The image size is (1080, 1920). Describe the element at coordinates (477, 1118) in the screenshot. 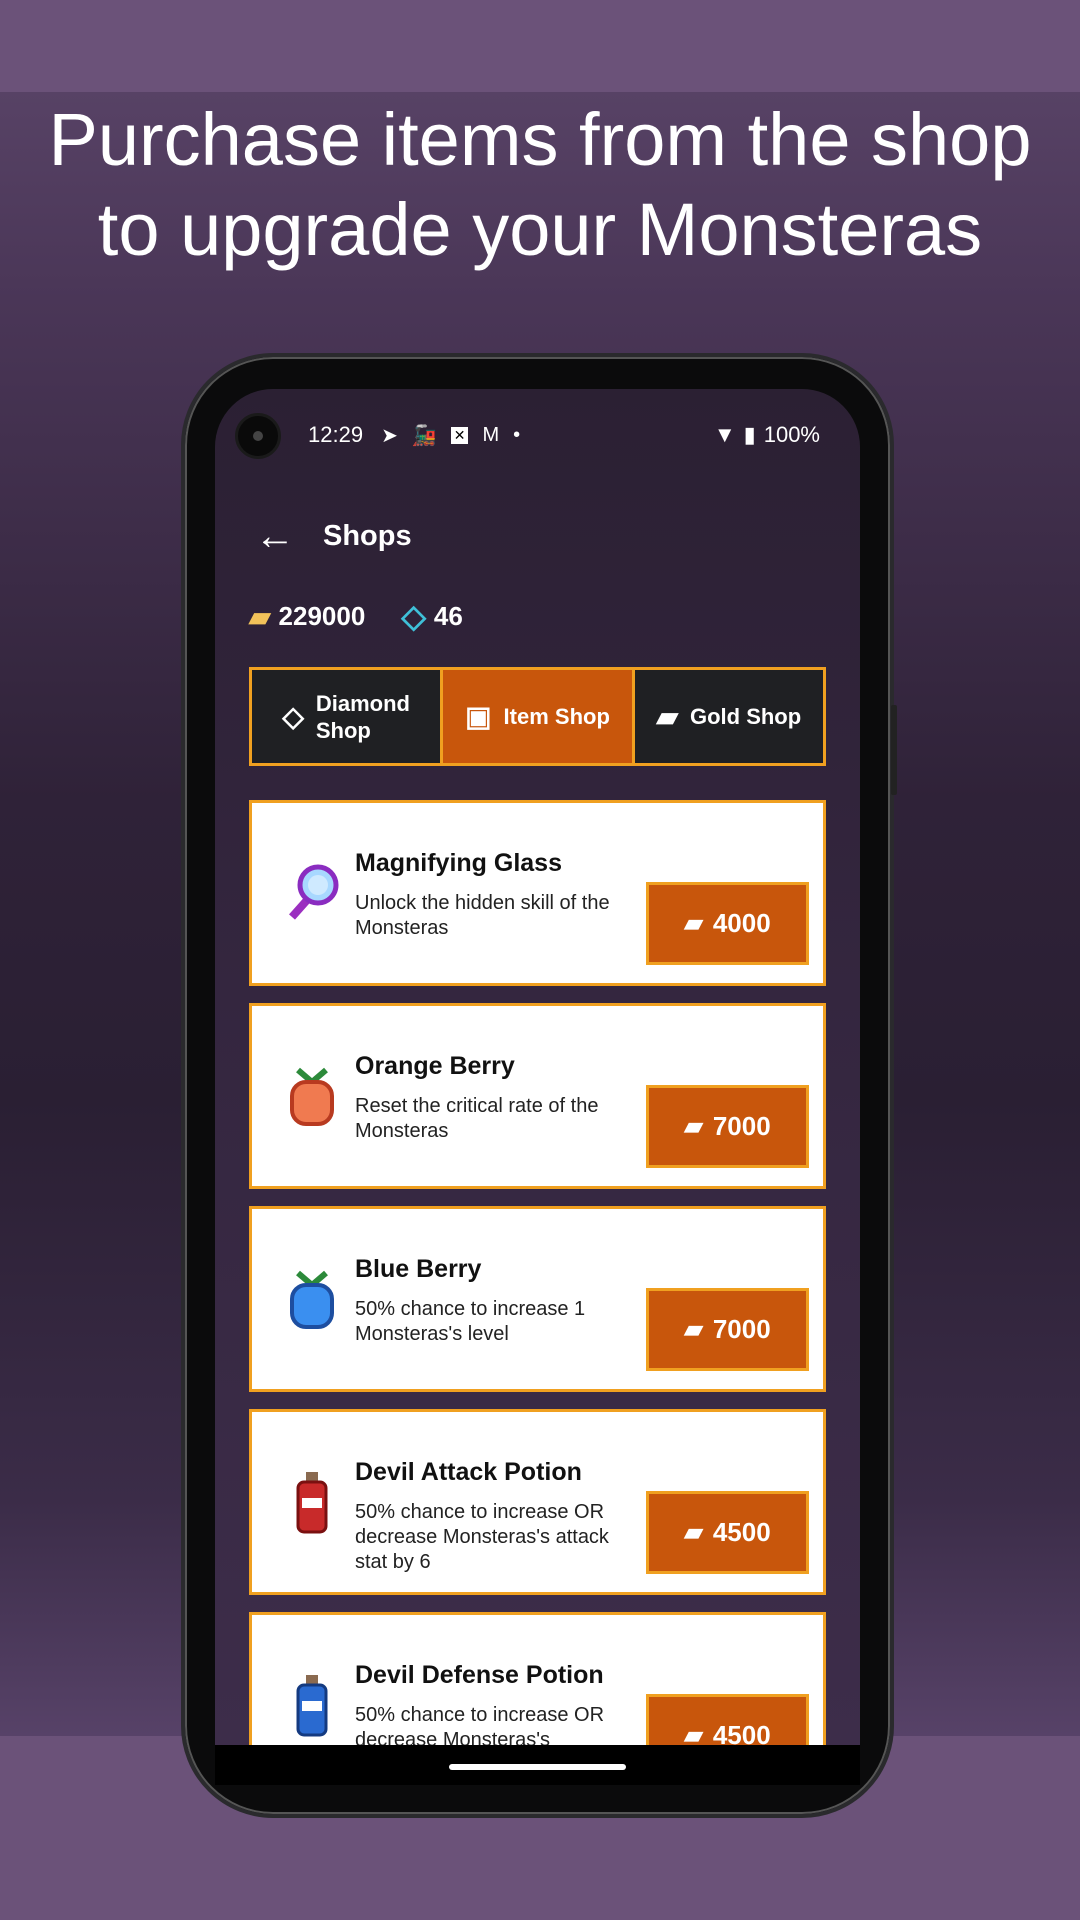

I see `item-description: Reset the critical rate of the Monsteras` at that location.